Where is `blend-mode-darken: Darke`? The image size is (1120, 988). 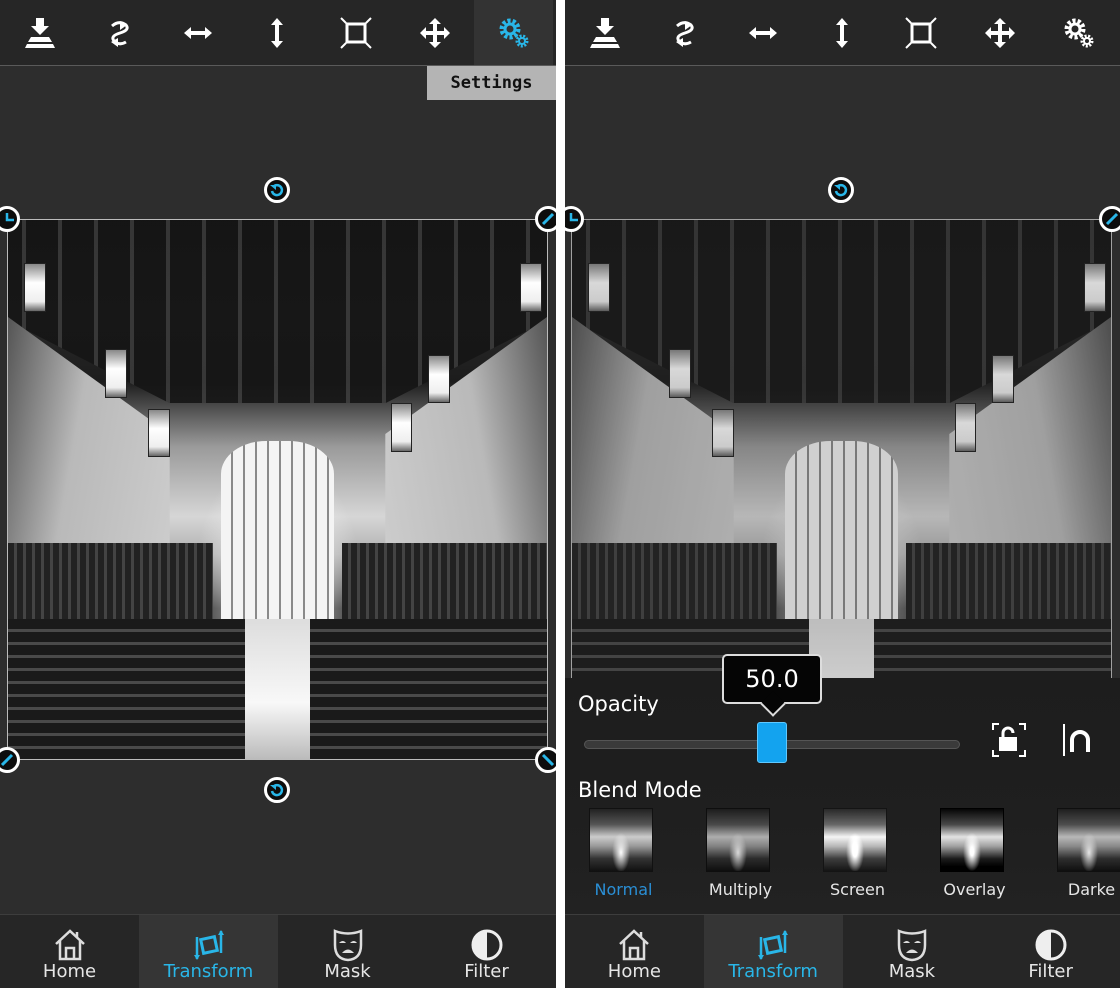 blend-mode-darken: Darke is located at coordinates (1076, 853).